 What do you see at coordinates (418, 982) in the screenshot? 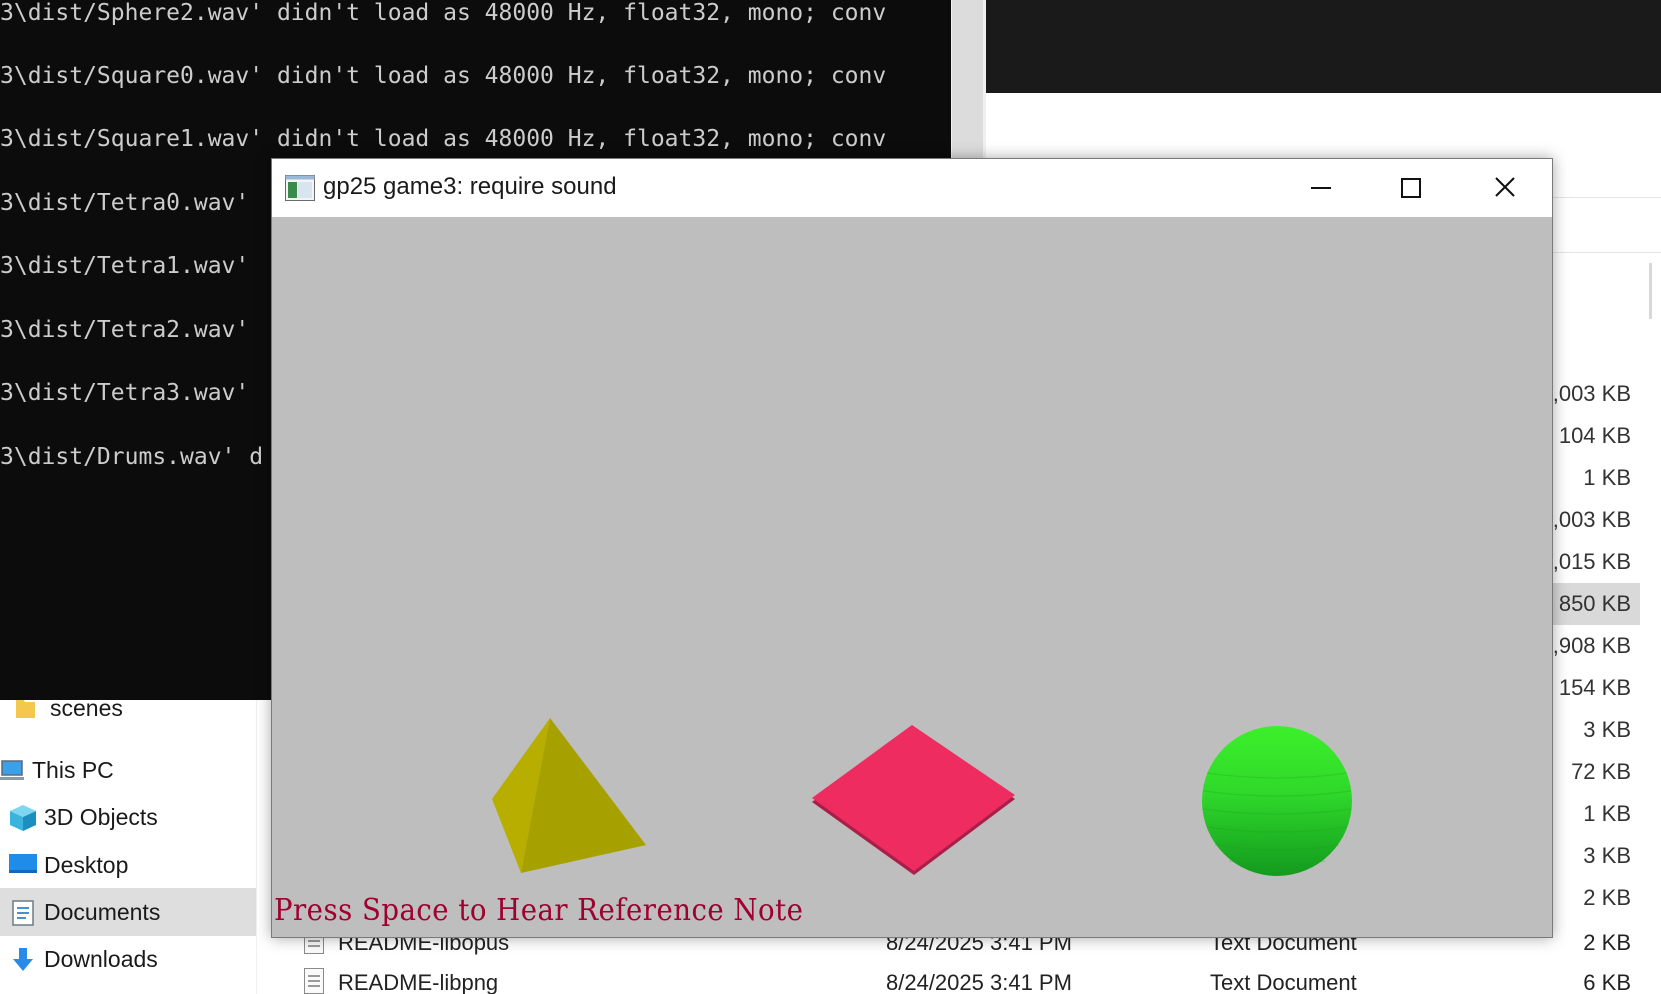
I see `file-name: README-libpng` at bounding box center [418, 982].